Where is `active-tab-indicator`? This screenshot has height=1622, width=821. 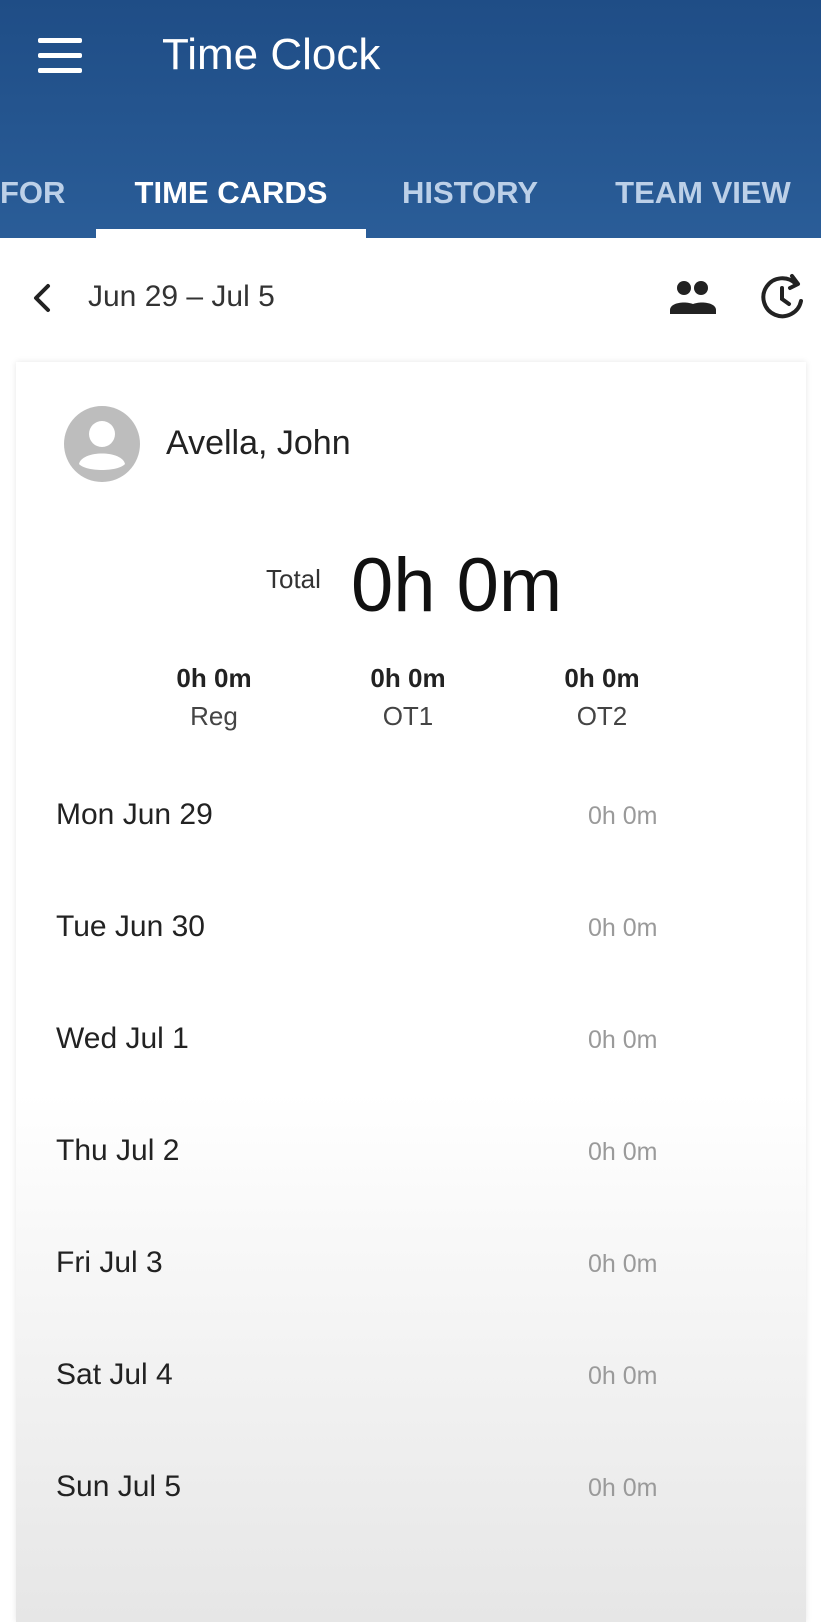
active-tab-indicator is located at coordinates (231, 233).